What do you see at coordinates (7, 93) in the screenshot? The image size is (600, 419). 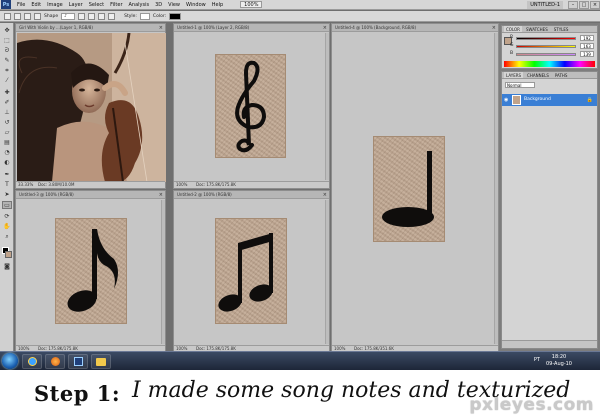 I see `healing-brush-tool-icon: ✚` at bounding box center [7, 93].